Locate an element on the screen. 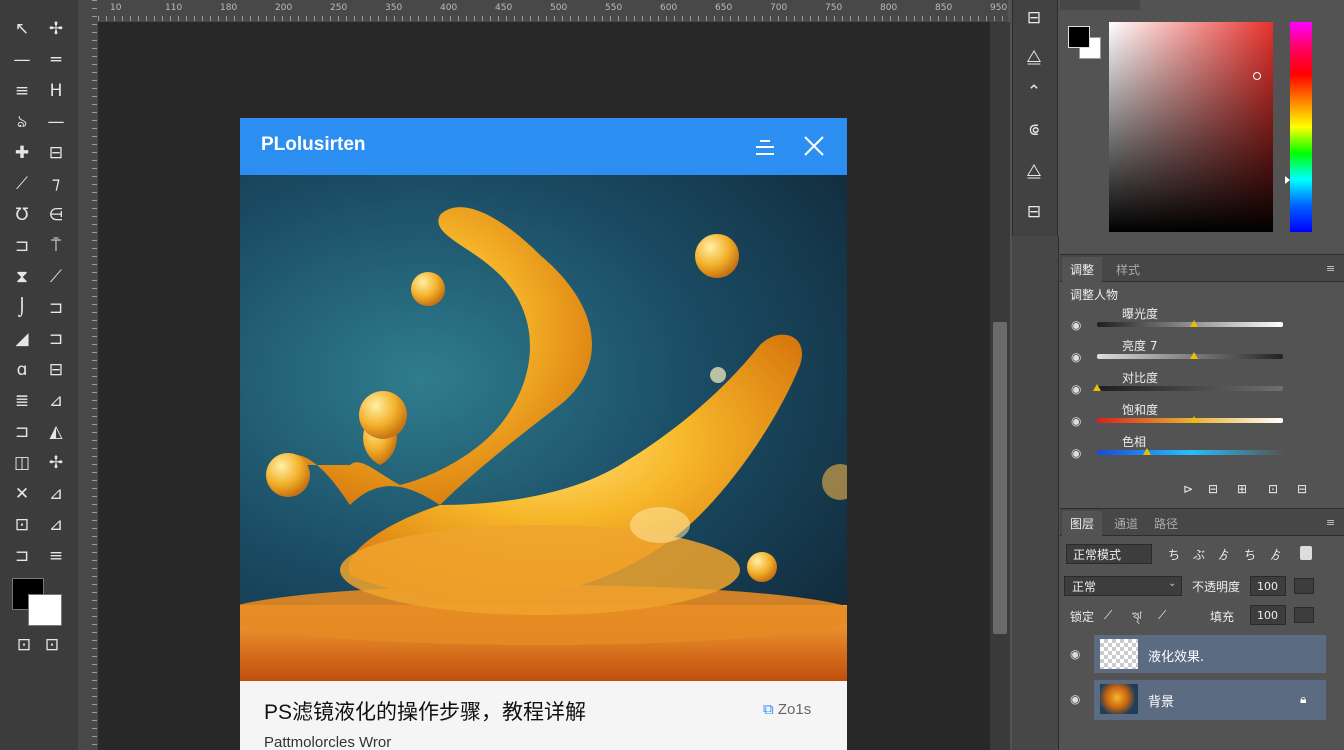 Image resolution: width=1344 pixels, height=750 pixels. adjust-footer-0-icon: ⊳ is located at coordinates (1188, 489).